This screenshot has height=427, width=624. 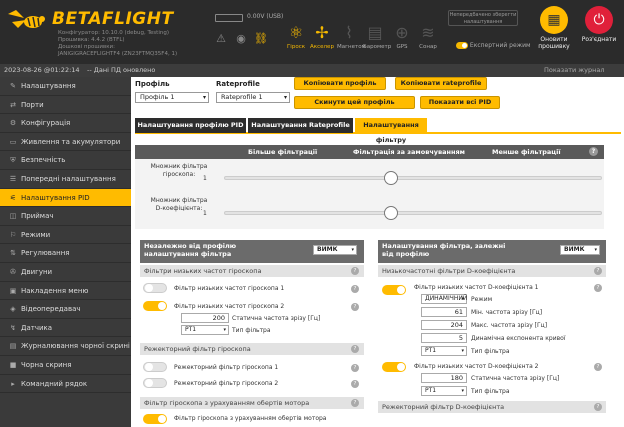 What do you see at coordinates (444, 351) in the screenshot?
I see `dterm-lowpass1-type-select: PT1` at bounding box center [444, 351].